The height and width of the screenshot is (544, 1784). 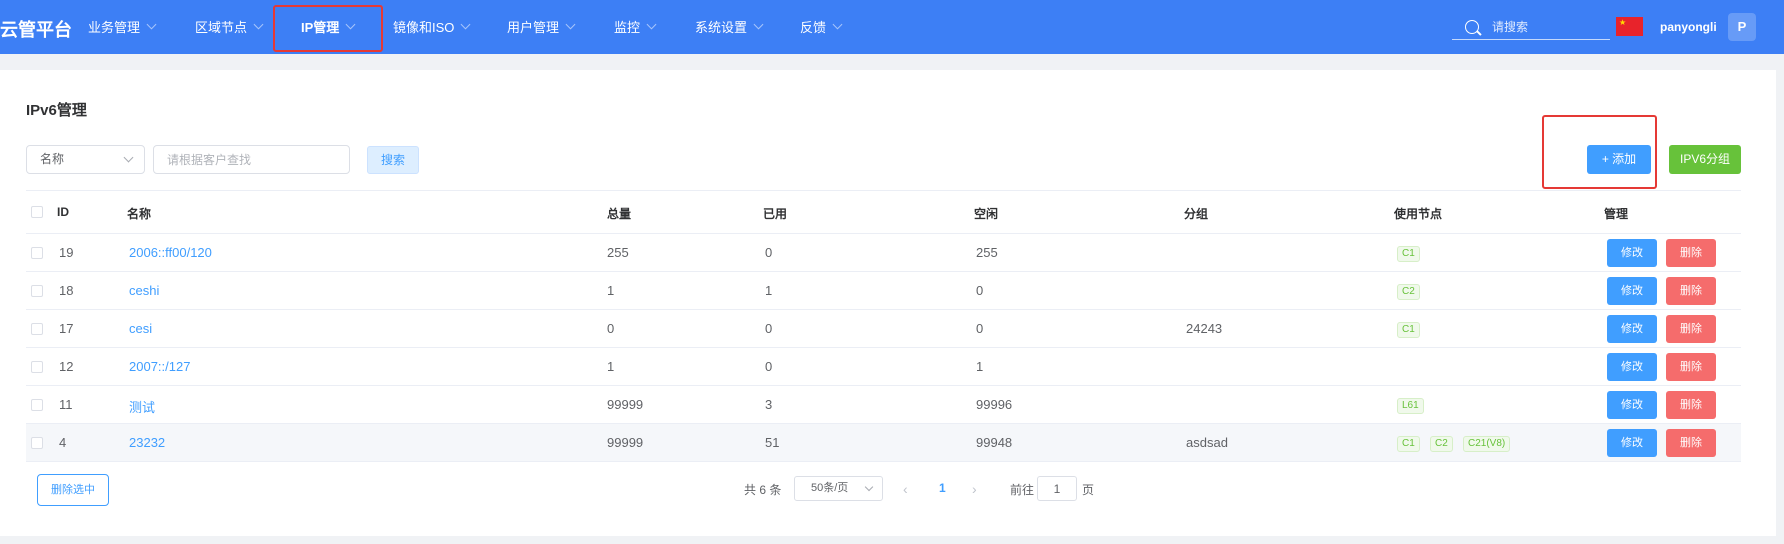 I want to click on column-header-nodes: 使用节点, so click(x=1418, y=213).